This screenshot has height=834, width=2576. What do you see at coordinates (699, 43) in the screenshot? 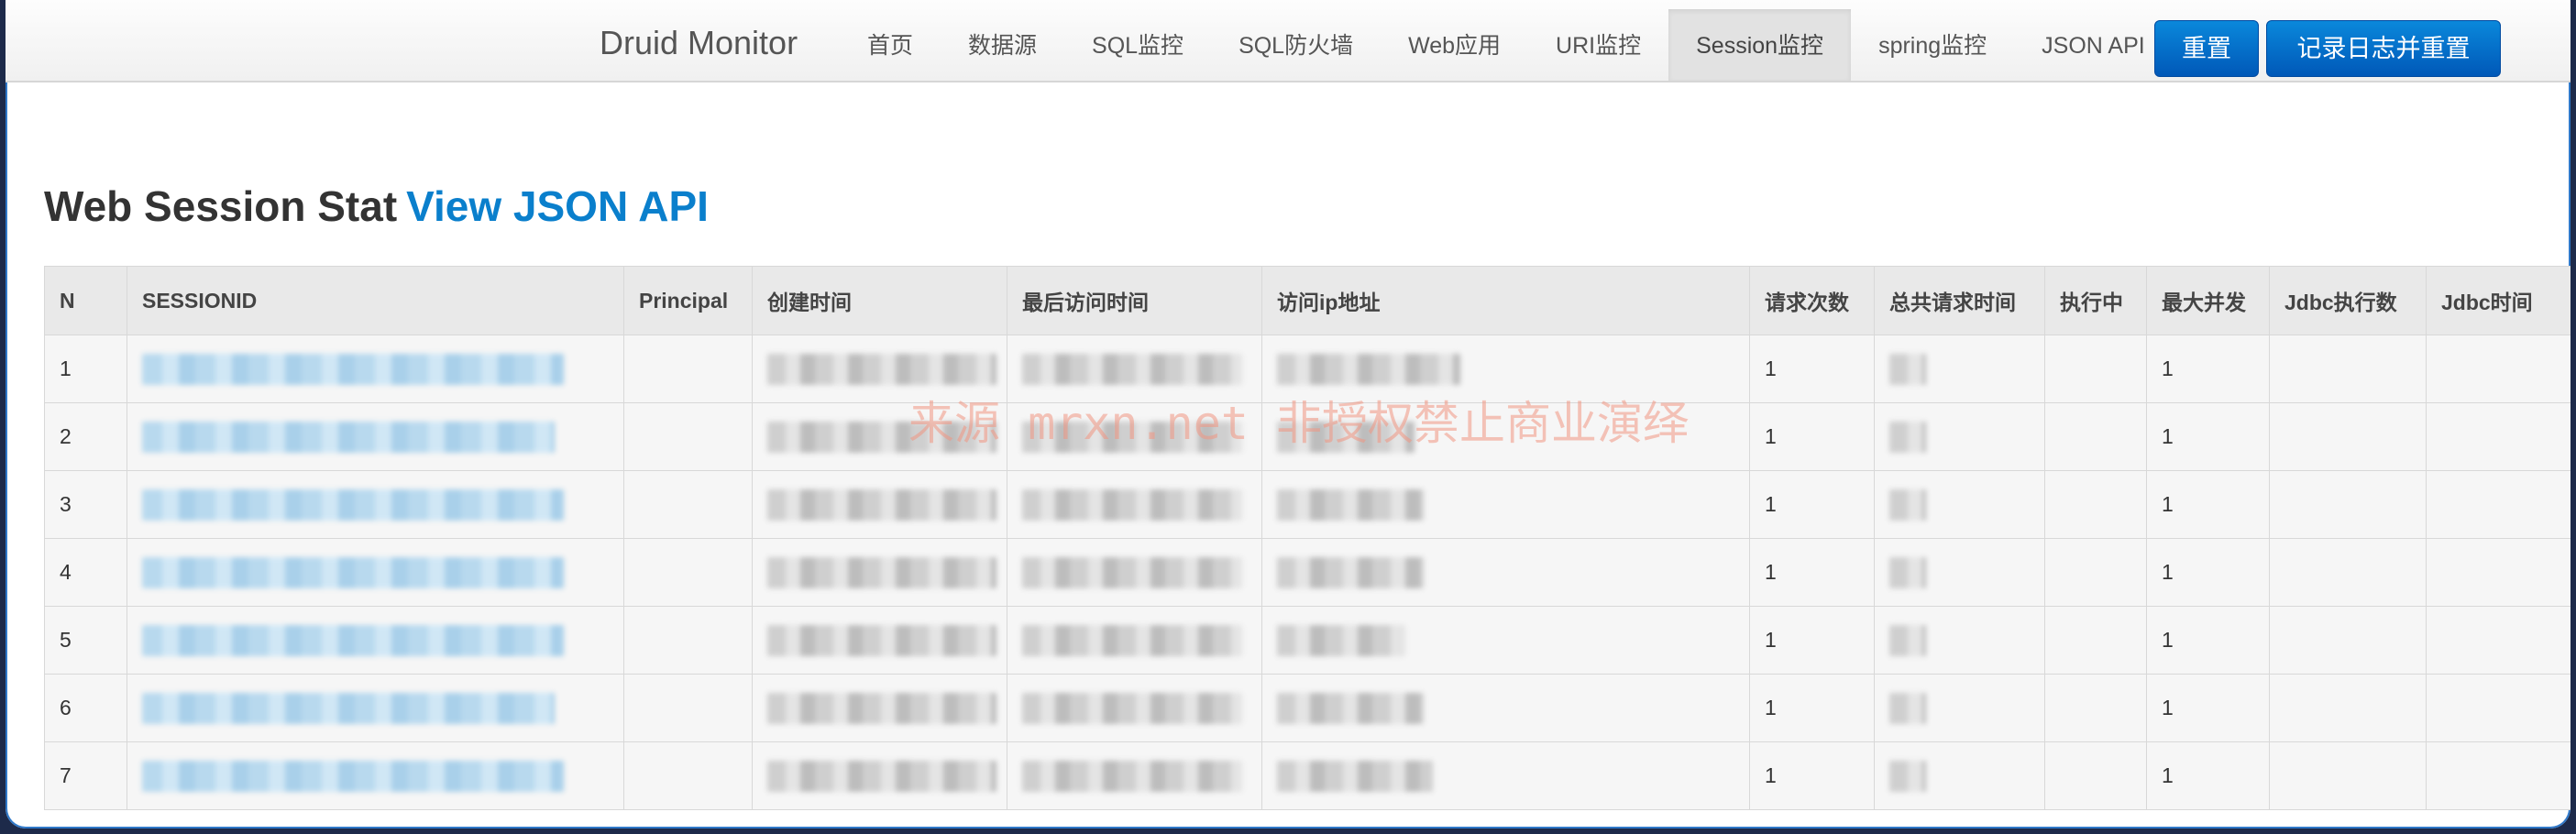
I see `brand-title: Druid Monitor` at bounding box center [699, 43].